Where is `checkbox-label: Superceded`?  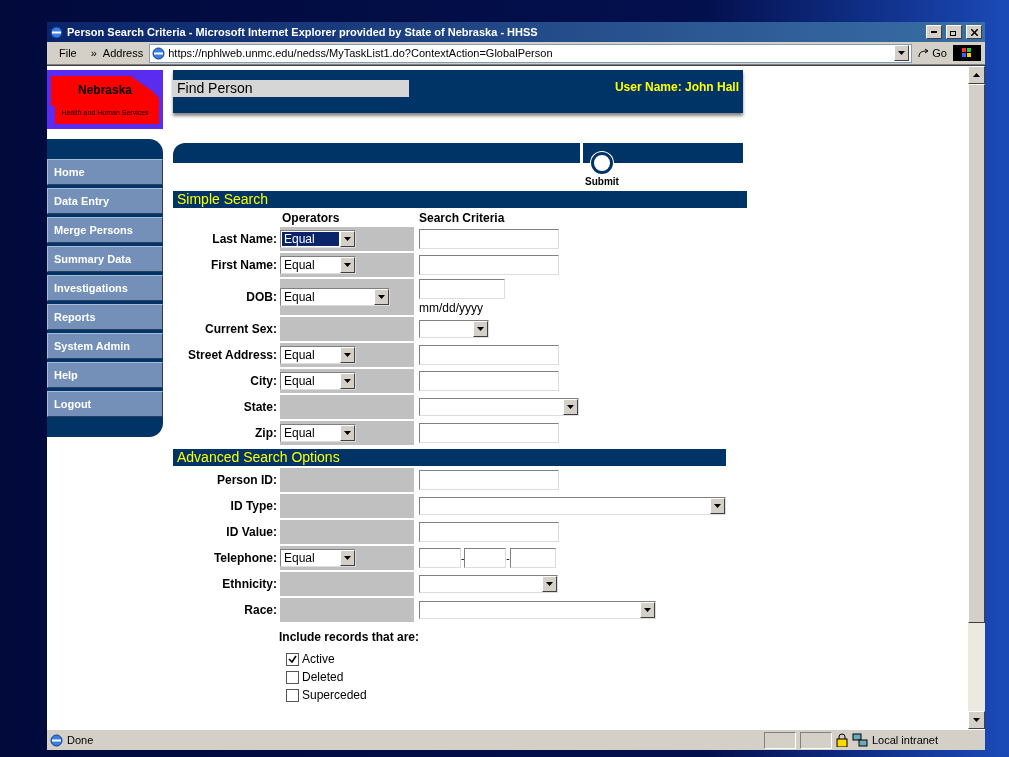
checkbox-label: Superceded is located at coordinates (334, 695).